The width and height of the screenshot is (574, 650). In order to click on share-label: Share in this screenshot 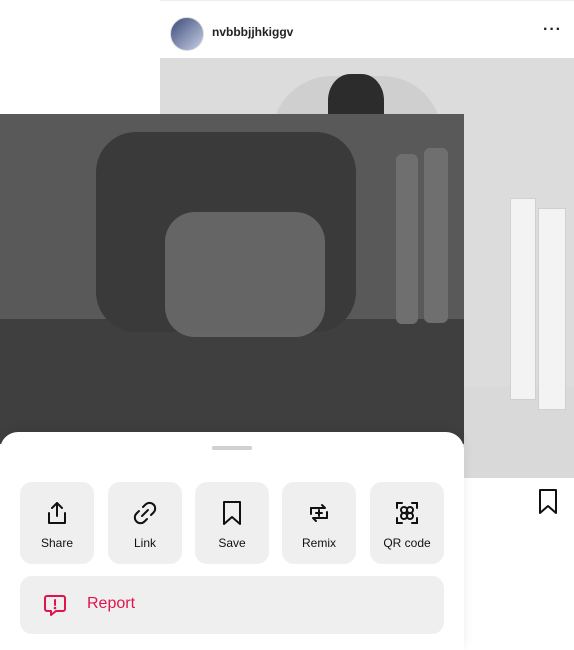, I will do `click(57, 543)`.